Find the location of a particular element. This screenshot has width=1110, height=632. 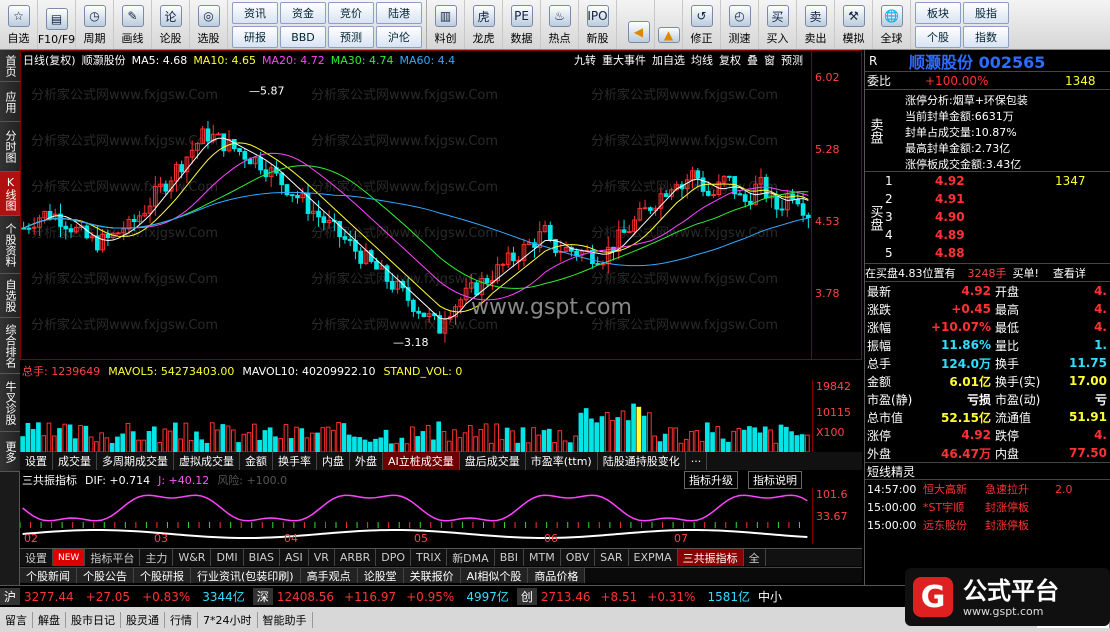

ind-tab-17: EXPMA is located at coordinates (653, 557).